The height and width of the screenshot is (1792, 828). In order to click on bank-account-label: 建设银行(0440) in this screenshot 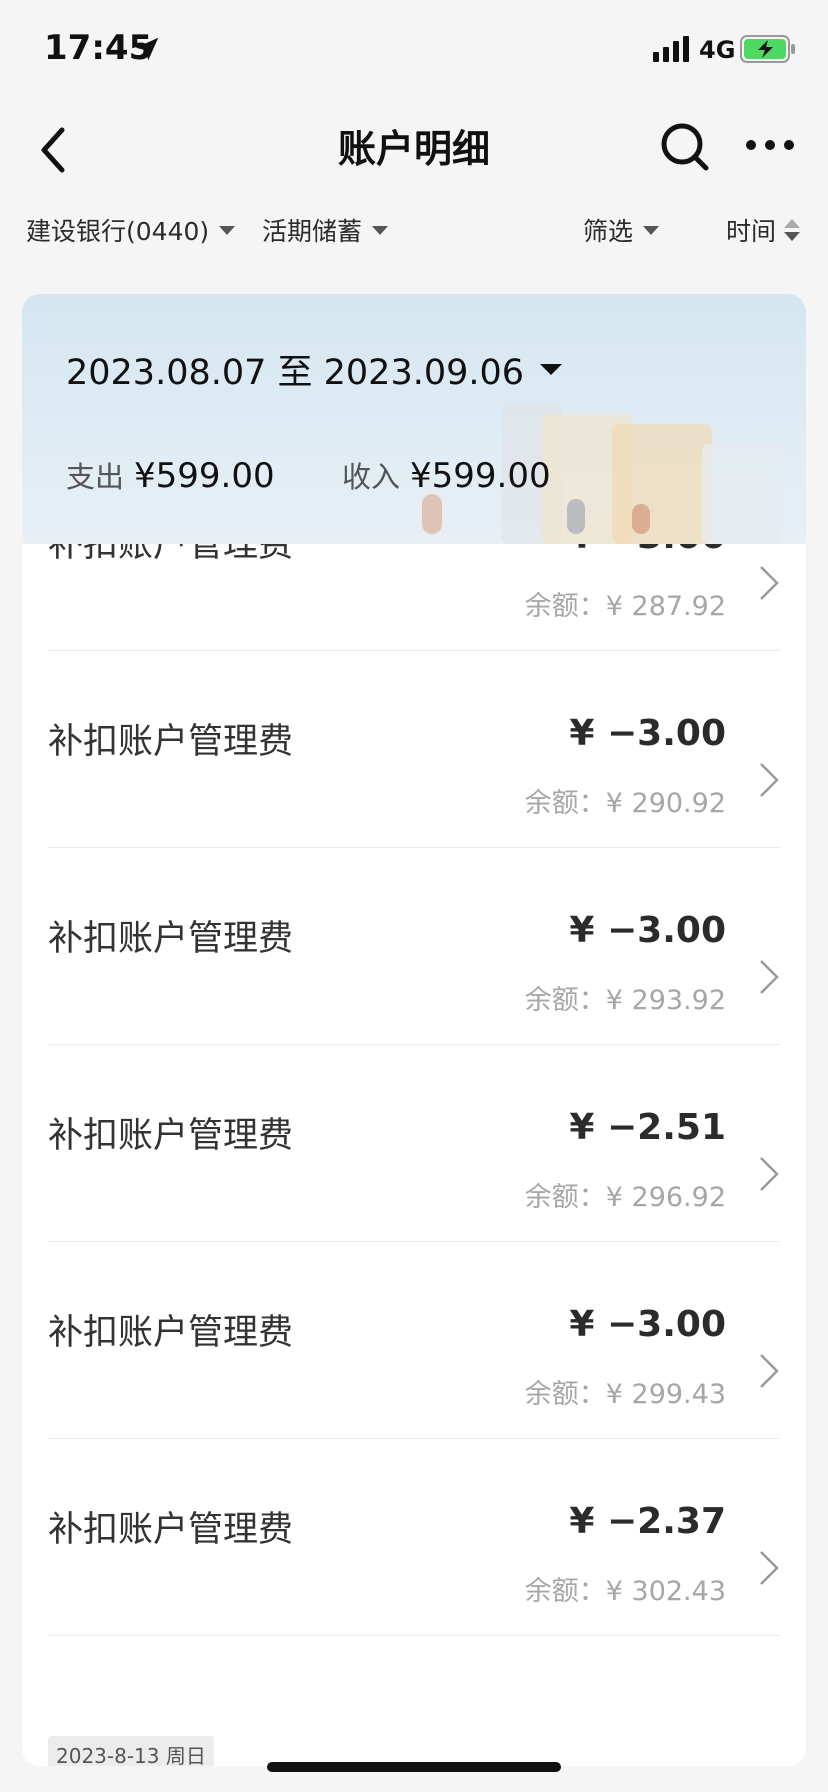, I will do `click(118, 231)`.